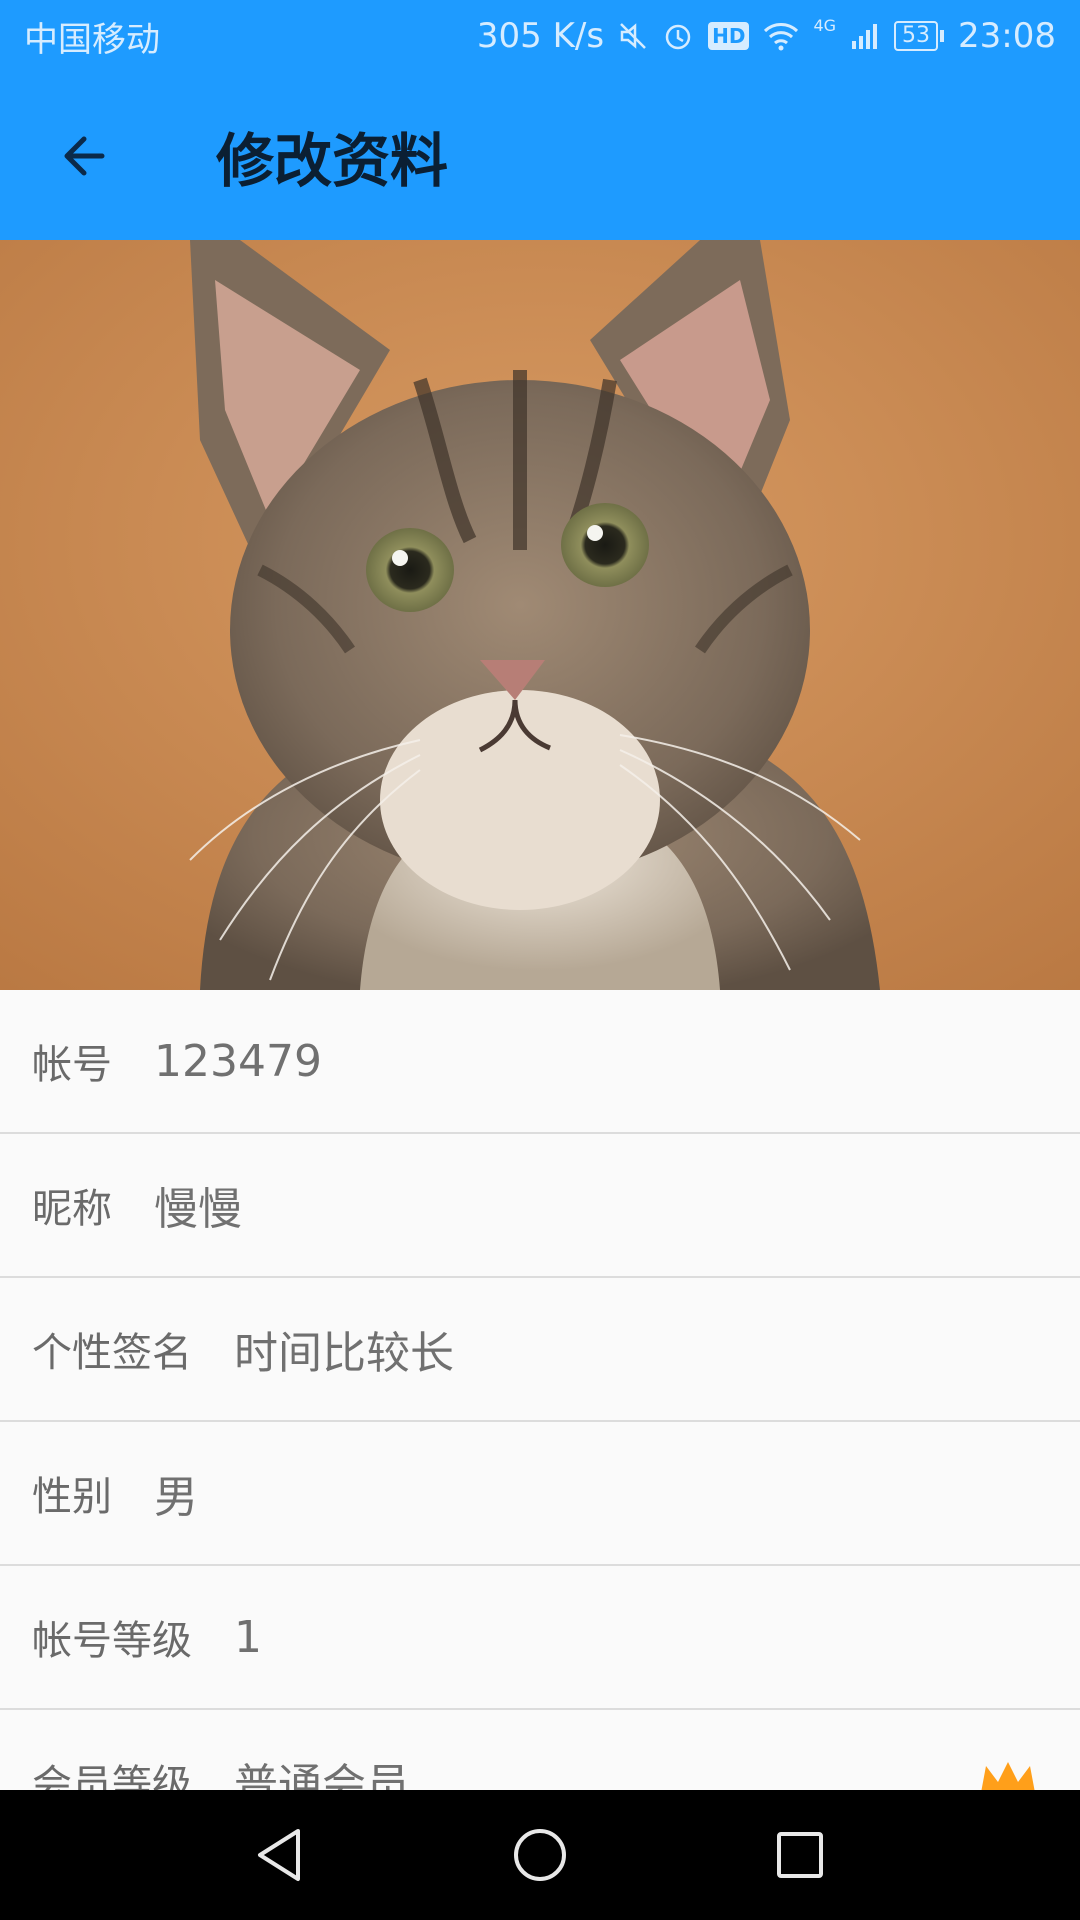 The image size is (1080, 1920). What do you see at coordinates (198, 1209) in the screenshot?
I see `row-value: 慢慢` at bounding box center [198, 1209].